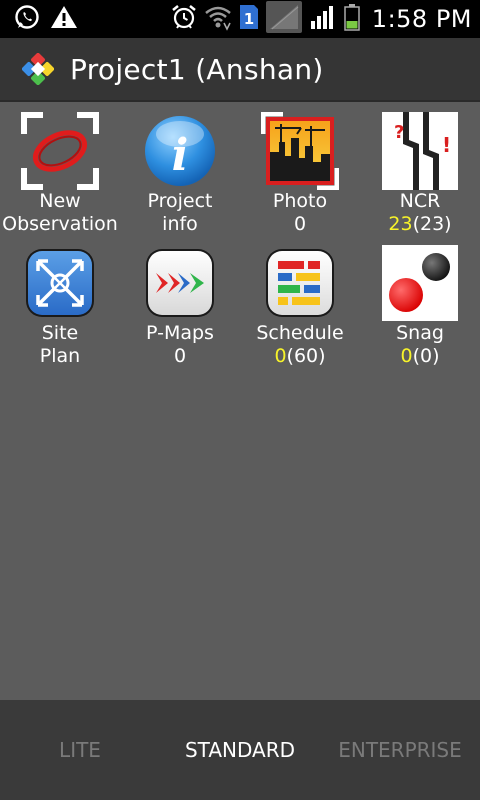 This screenshot has height=800, width=480. What do you see at coordinates (400, 224) in the screenshot?
I see `tile-count-highlight: 23` at bounding box center [400, 224].